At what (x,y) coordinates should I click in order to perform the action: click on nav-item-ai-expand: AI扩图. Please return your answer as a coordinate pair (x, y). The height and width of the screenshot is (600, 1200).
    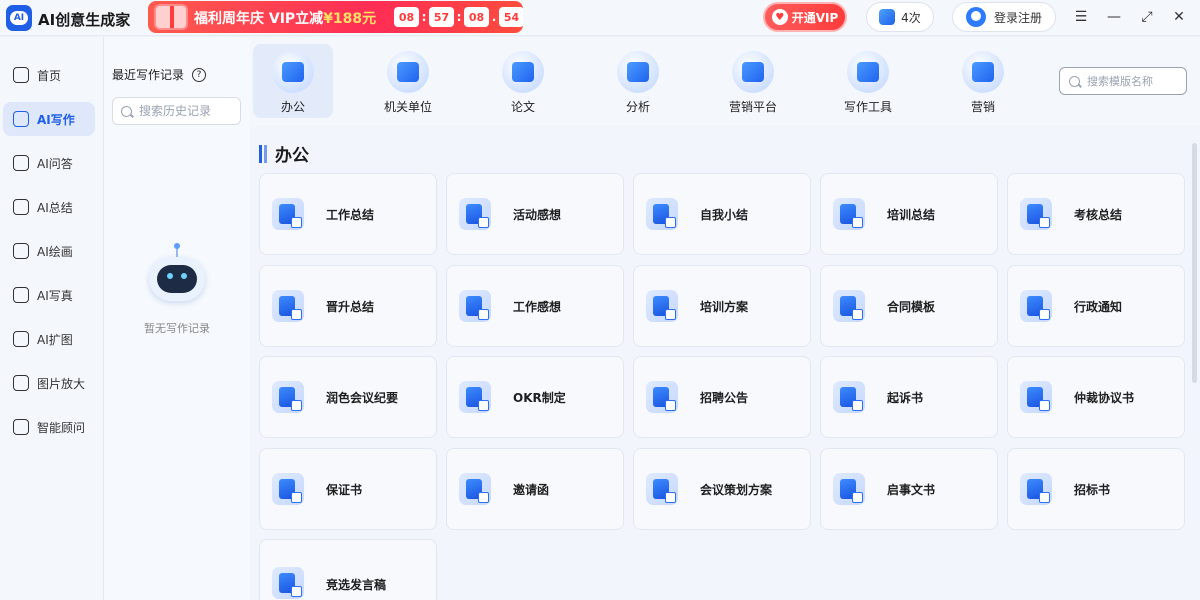
    Looking at the image, I should click on (49, 339).